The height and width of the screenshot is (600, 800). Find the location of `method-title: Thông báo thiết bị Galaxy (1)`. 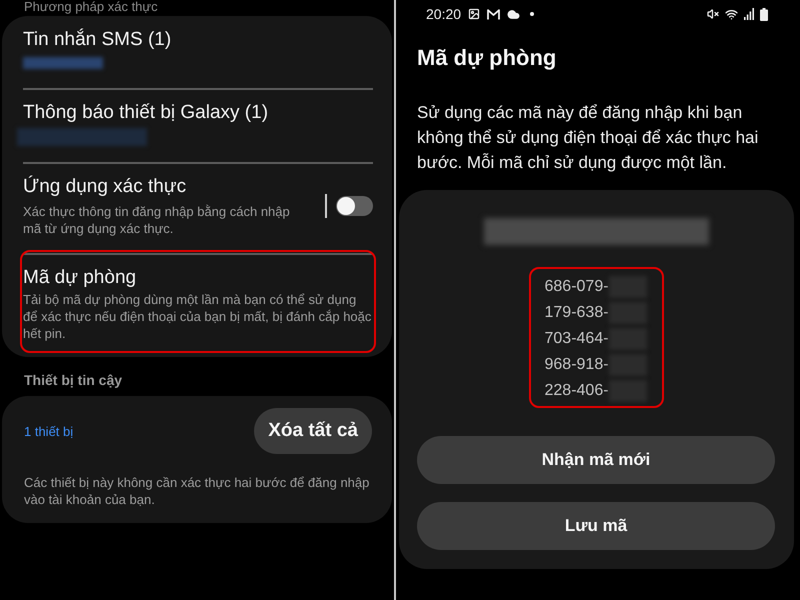

method-title: Thông báo thiết bị Galaxy (1) is located at coordinates (146, 113).